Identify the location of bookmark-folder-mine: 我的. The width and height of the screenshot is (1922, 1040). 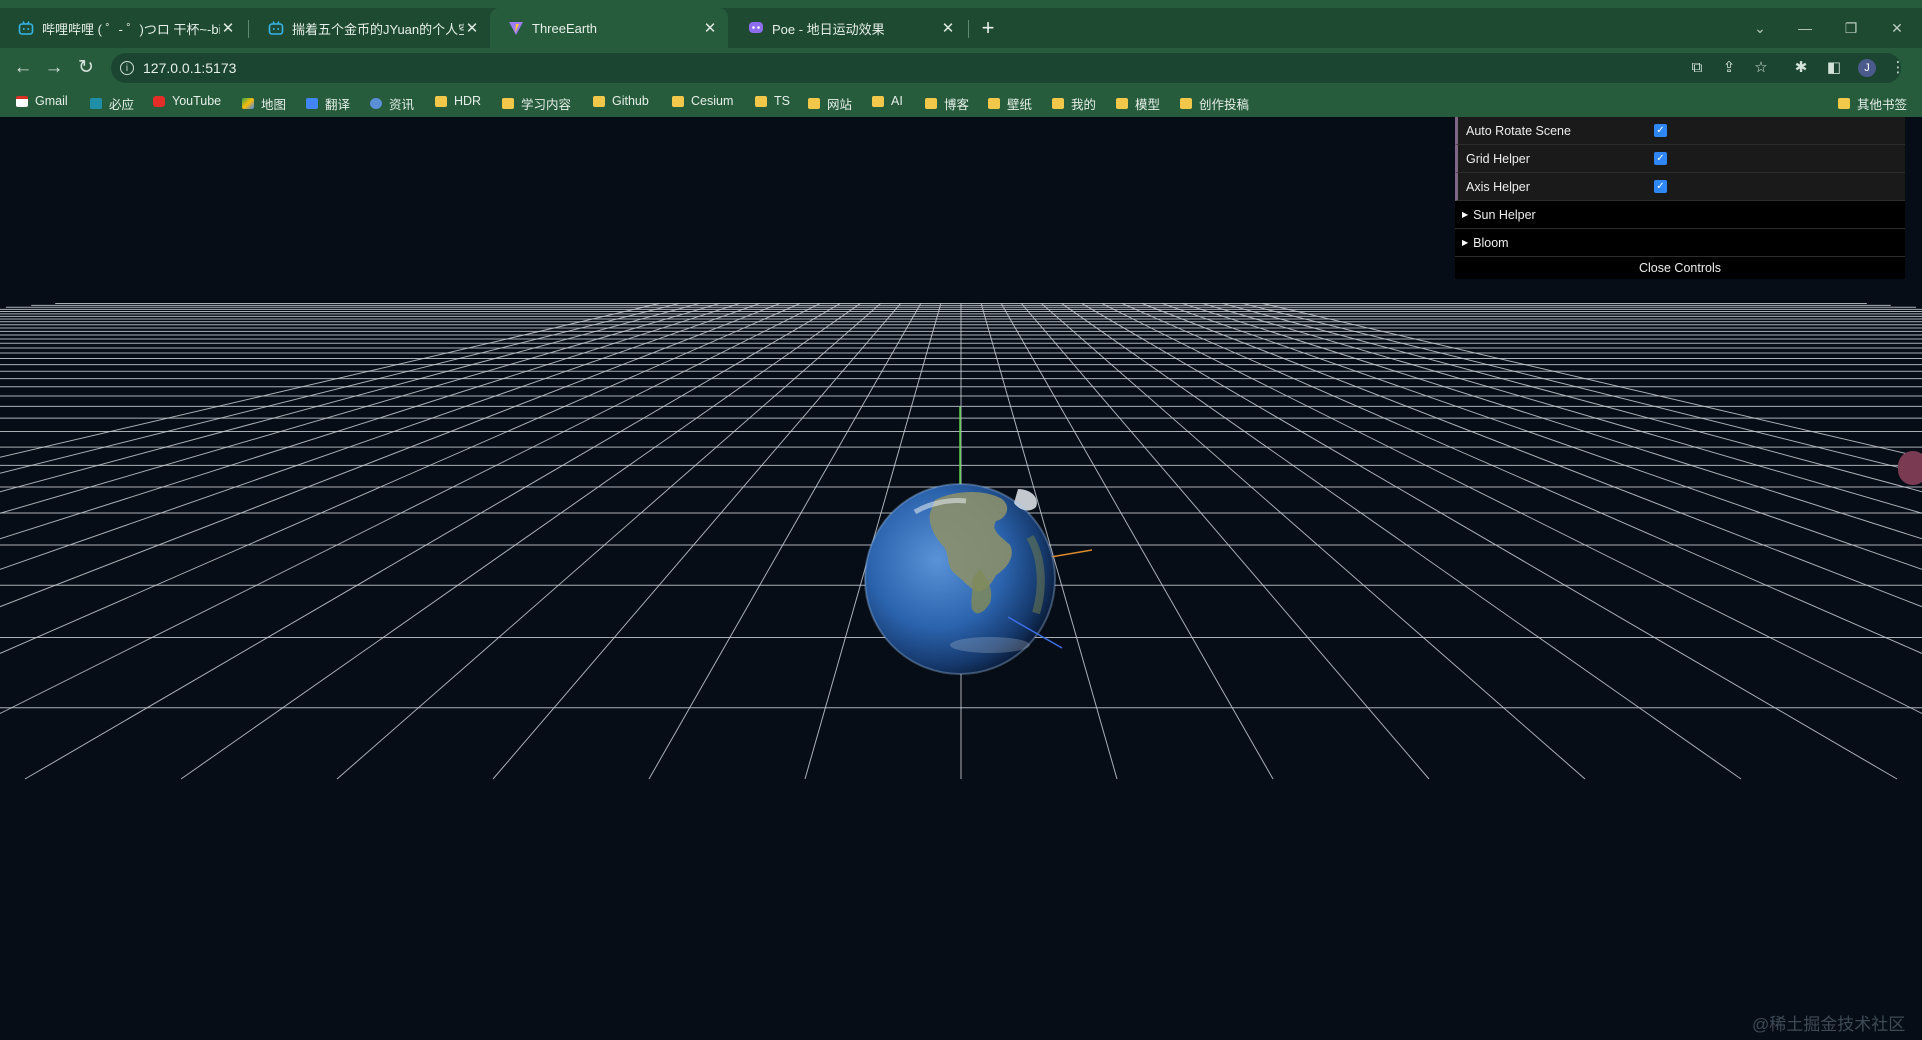
(1074, 103).